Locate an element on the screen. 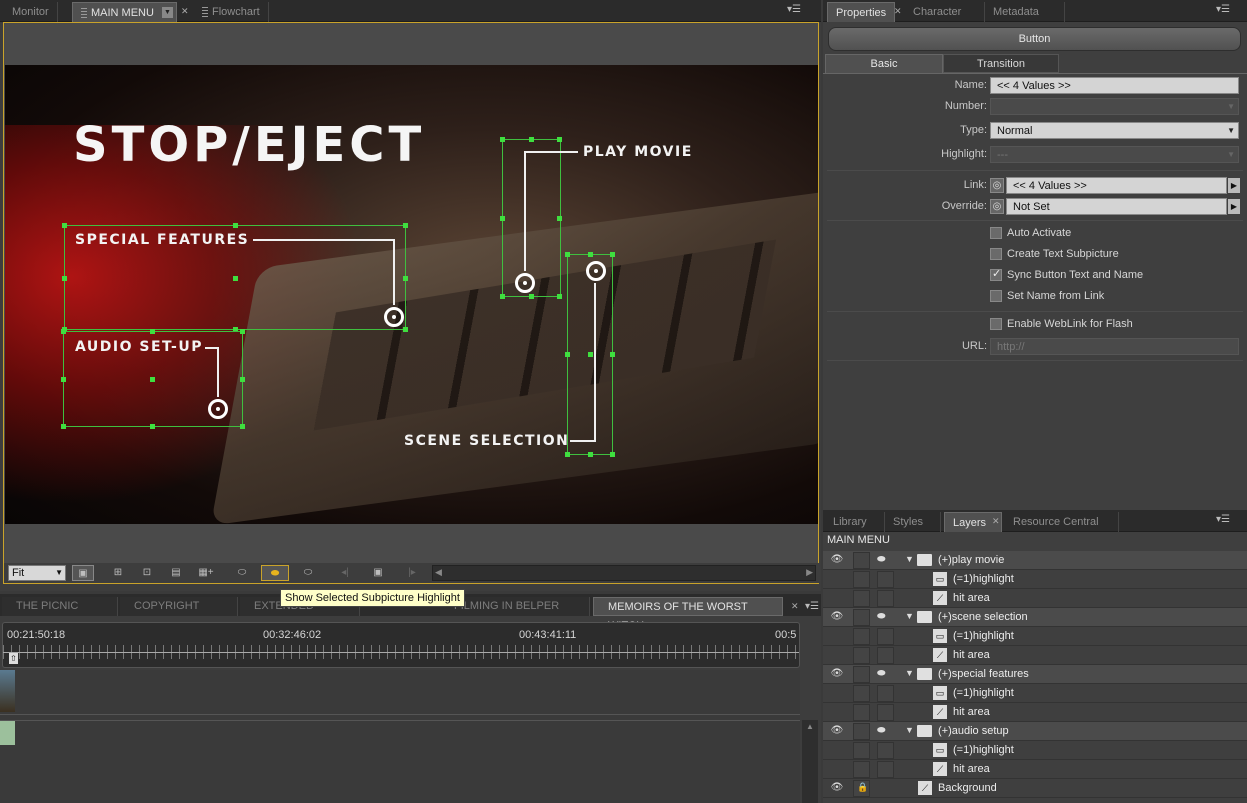  video-clip-thumbnail is located at coordinates (7, 691).